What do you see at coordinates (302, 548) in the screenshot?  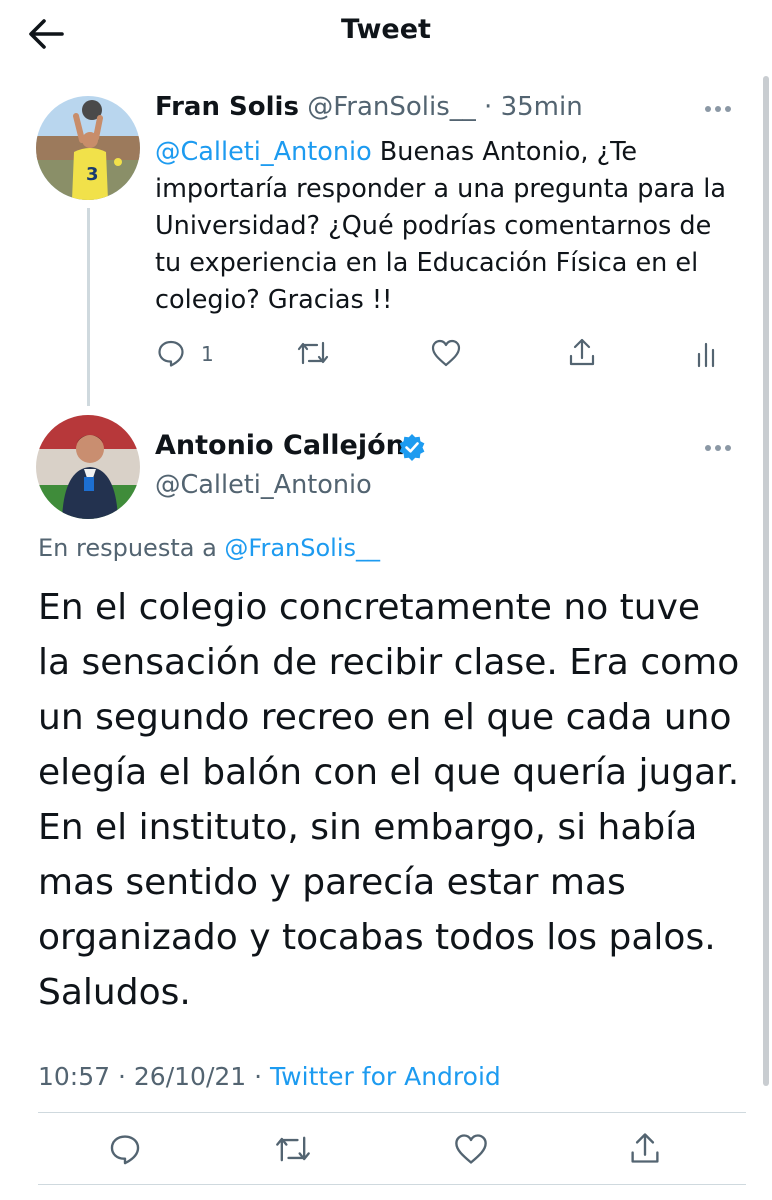 I see `reply-to-handle: @FranSolis__` at bounding box center [302, 548].